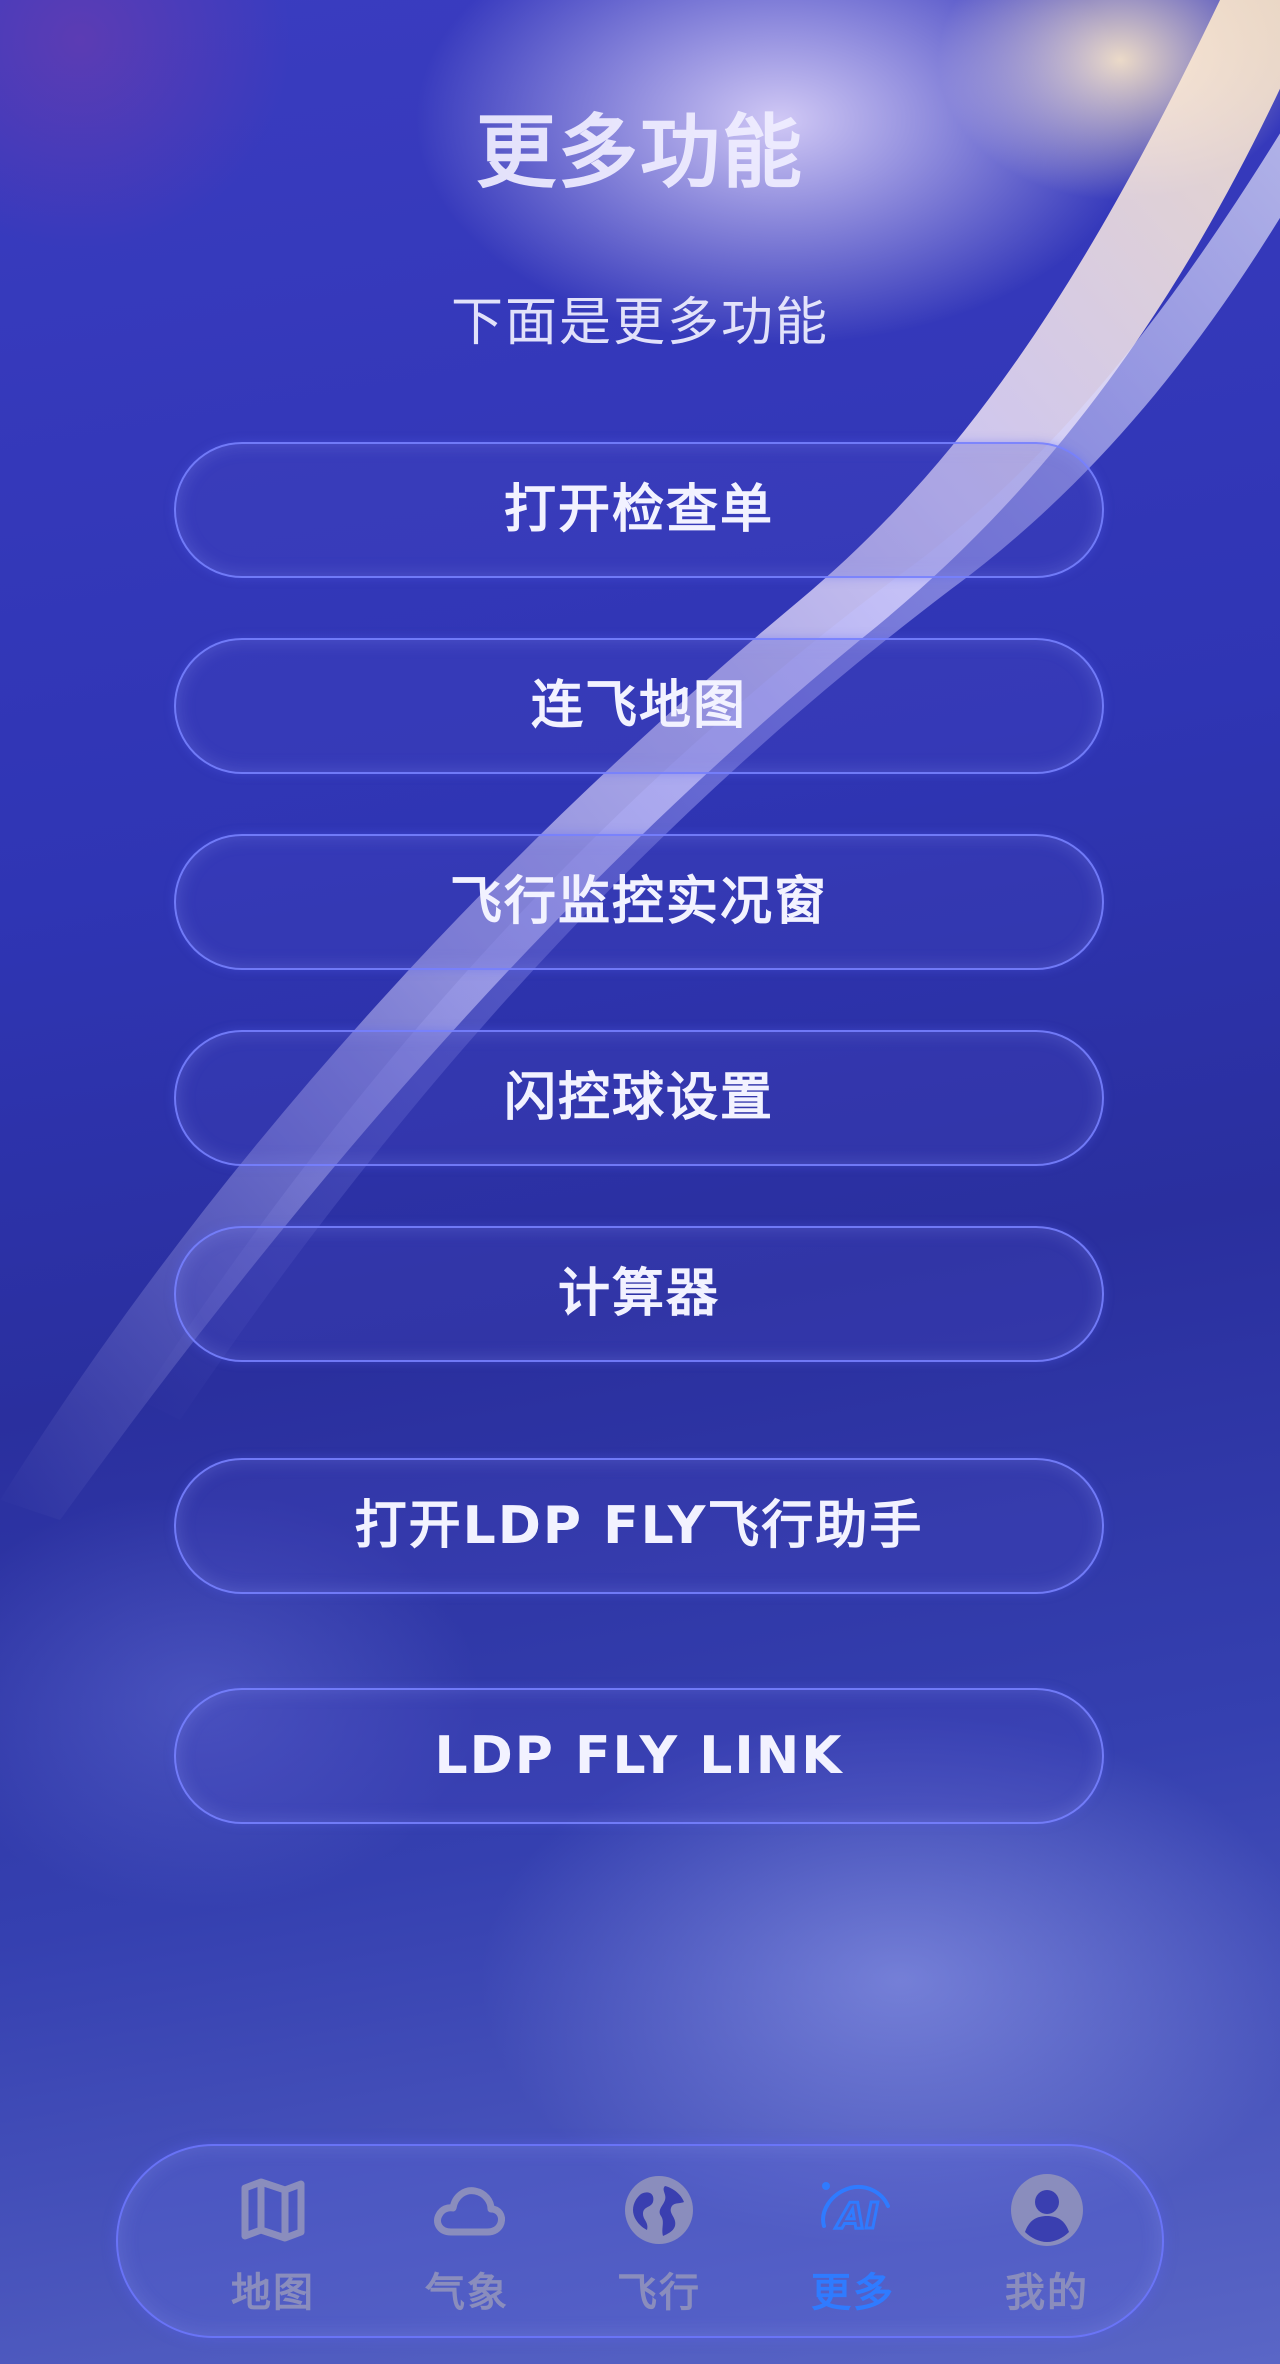 This screenshot has height=2364, width=1280. Describe the element at coordinates (467, 2243) in the screenshot. I see `tab-weather: 气象` at that location.